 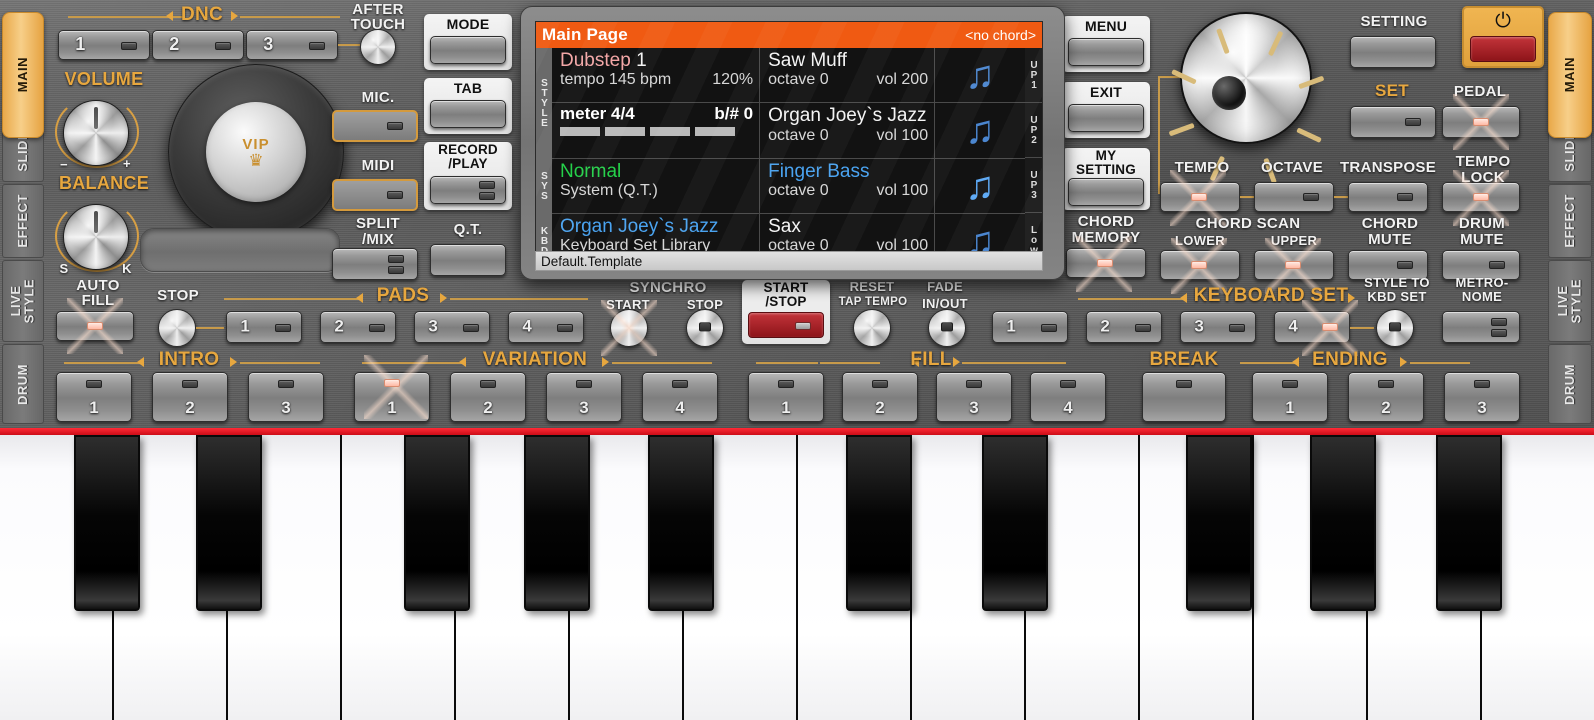 What do you see at coordinates (23, 75) in the screenshot?
I see `sidebar-item-main: MAIN` at bounding box center [23, 75].